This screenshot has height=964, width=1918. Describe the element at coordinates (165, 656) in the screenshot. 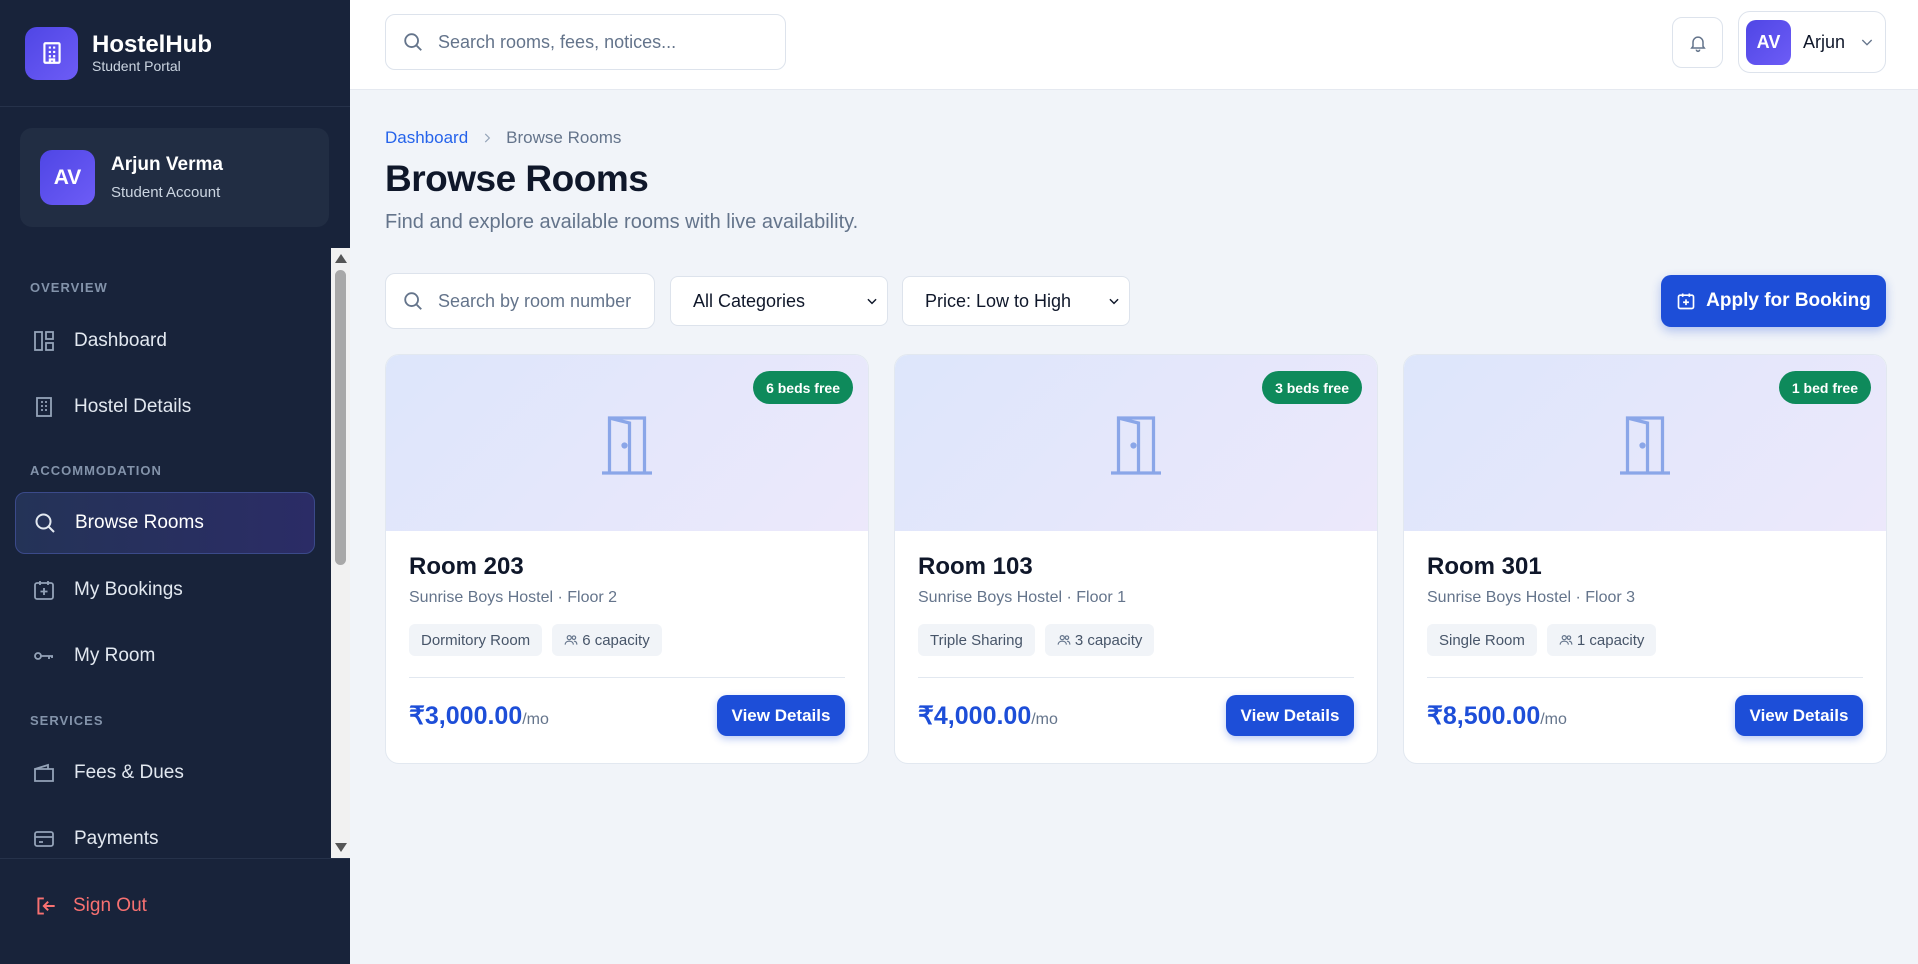

I see `sidebar-item-my-room: My Room` at that location.